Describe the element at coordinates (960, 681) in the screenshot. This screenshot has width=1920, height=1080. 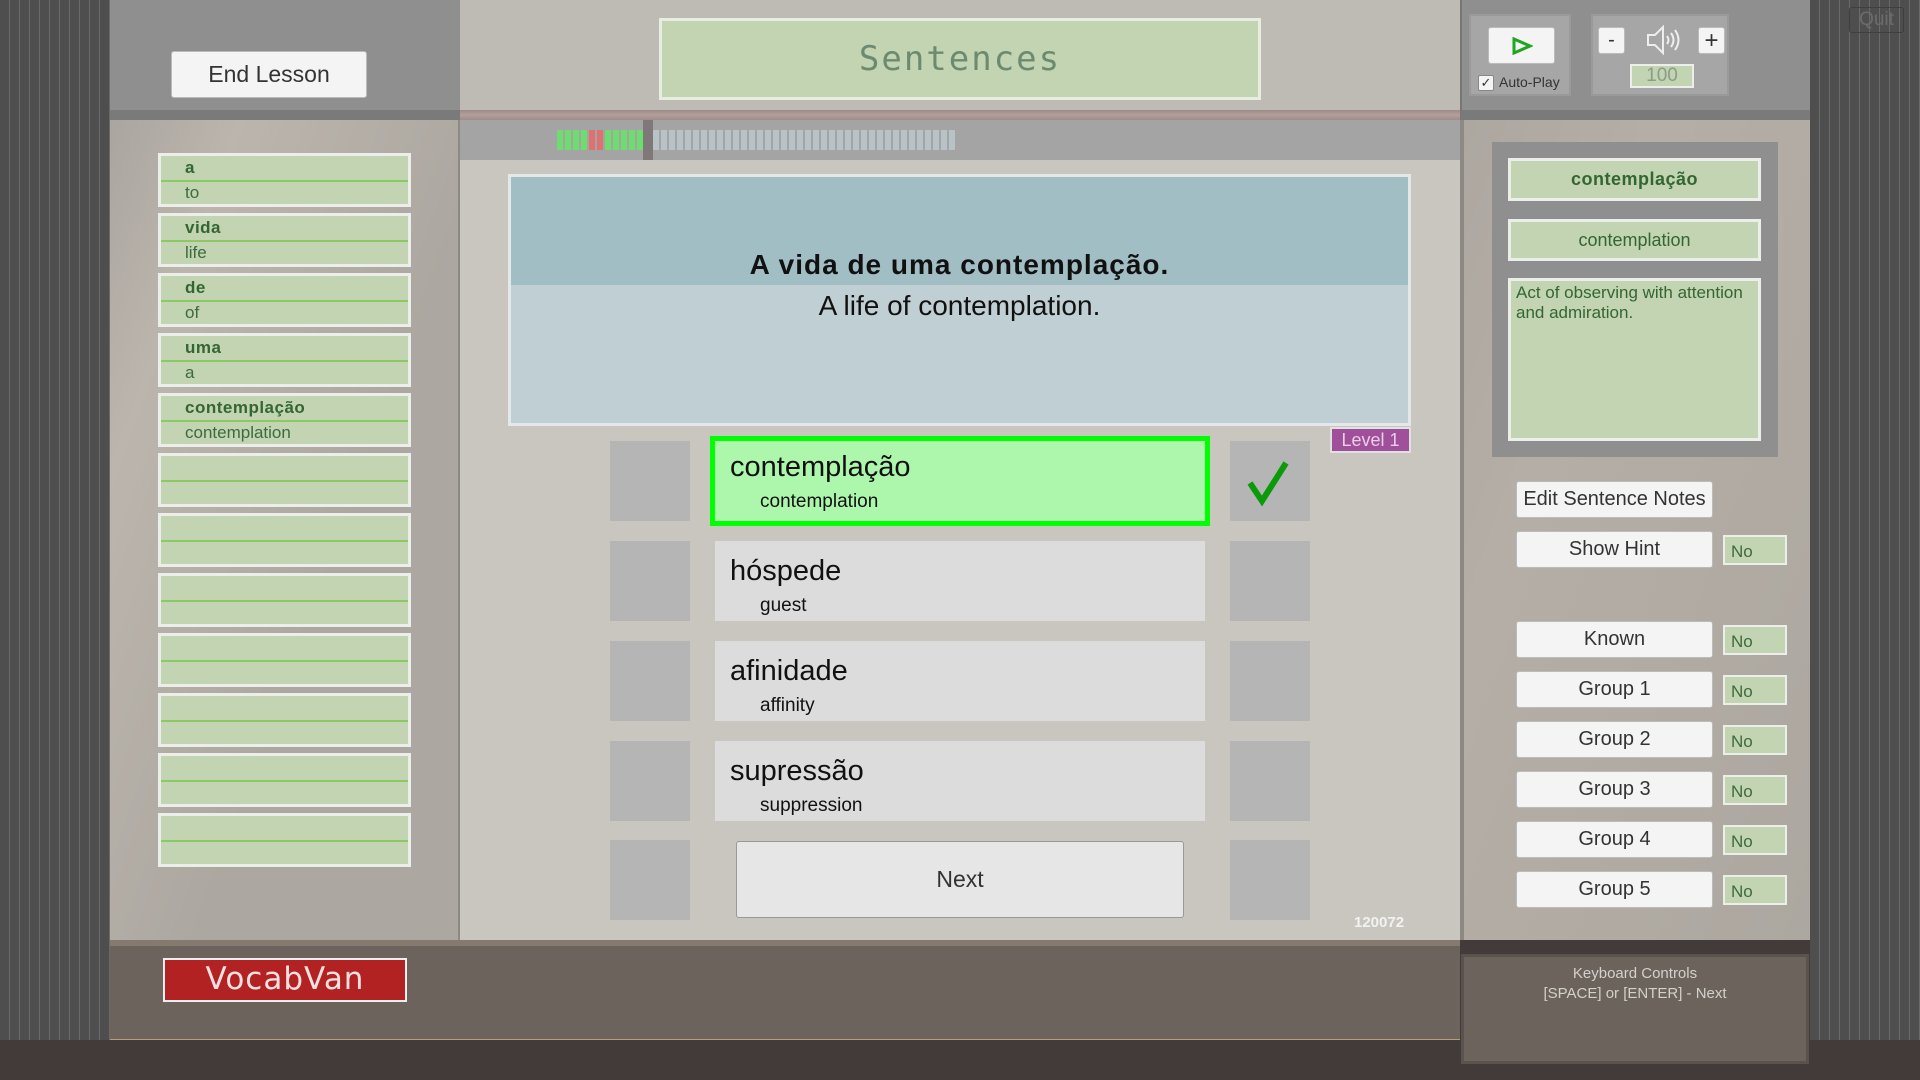
I see `answer-choice: afinidade affinity` at that location.